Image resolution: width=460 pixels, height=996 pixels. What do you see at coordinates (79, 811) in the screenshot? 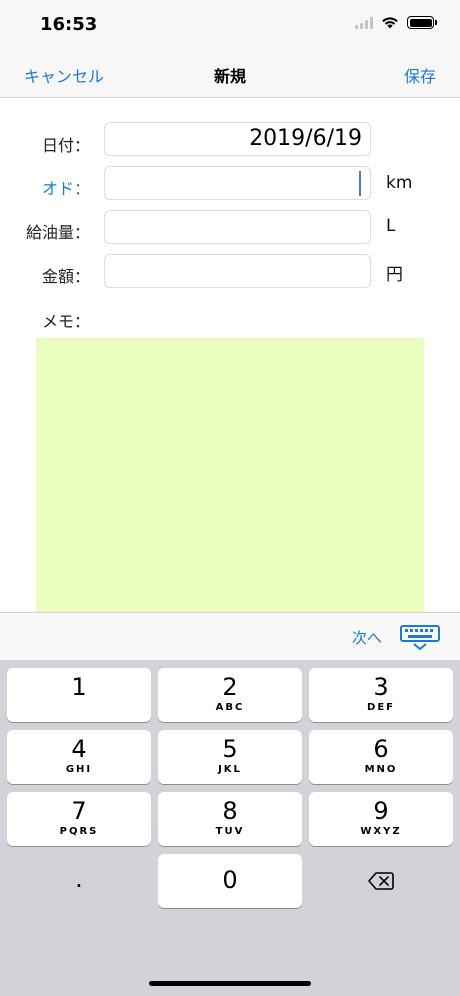
I see `key-number: 7` at bounding box center [79, 811].